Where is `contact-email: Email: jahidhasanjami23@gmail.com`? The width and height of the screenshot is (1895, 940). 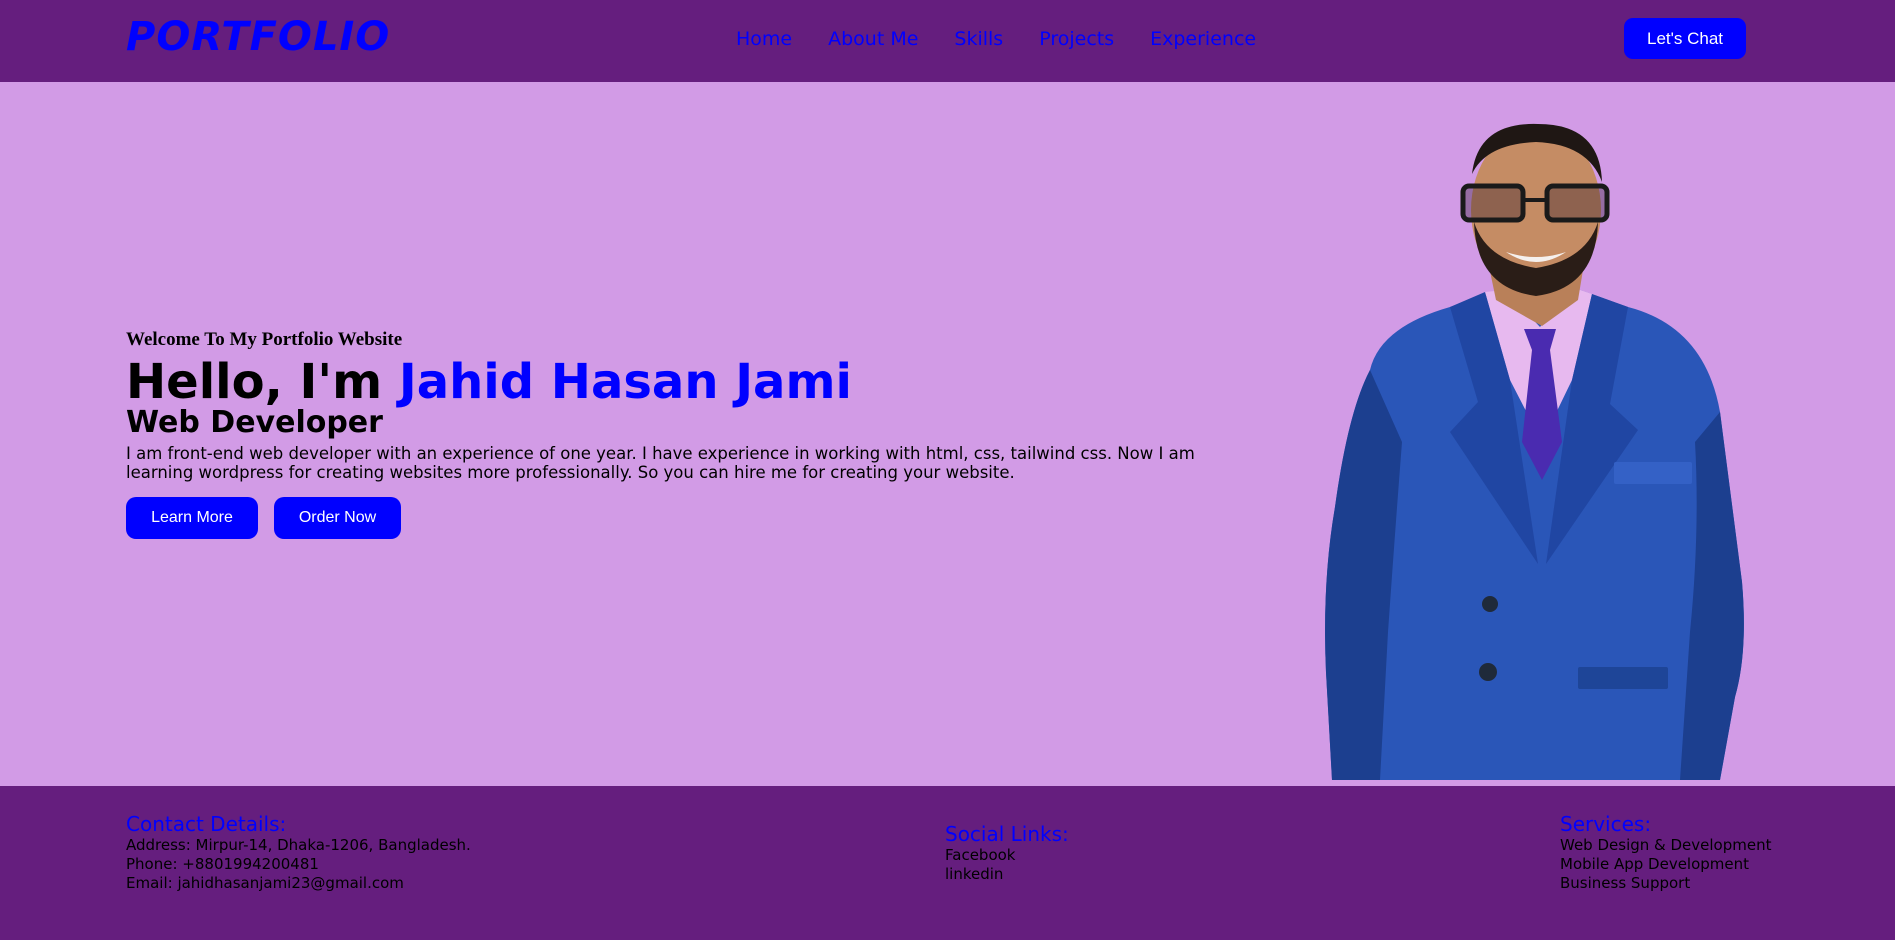 contact-email: Email: jahidhasanjami23@gmail.com is located at coordinates (265, 883).